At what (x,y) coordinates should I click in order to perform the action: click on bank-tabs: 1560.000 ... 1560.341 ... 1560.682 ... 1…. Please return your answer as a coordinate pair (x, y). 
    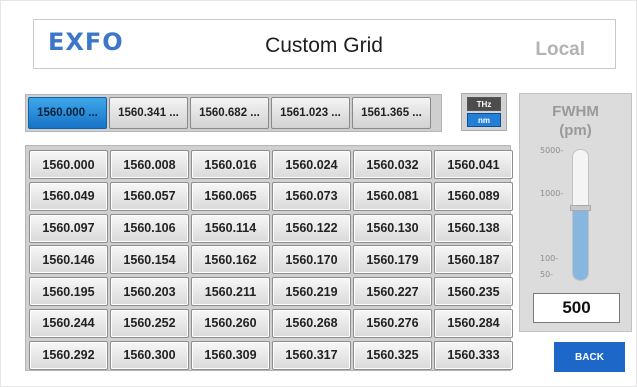
    Looking at the image, I should click on (233, 113).